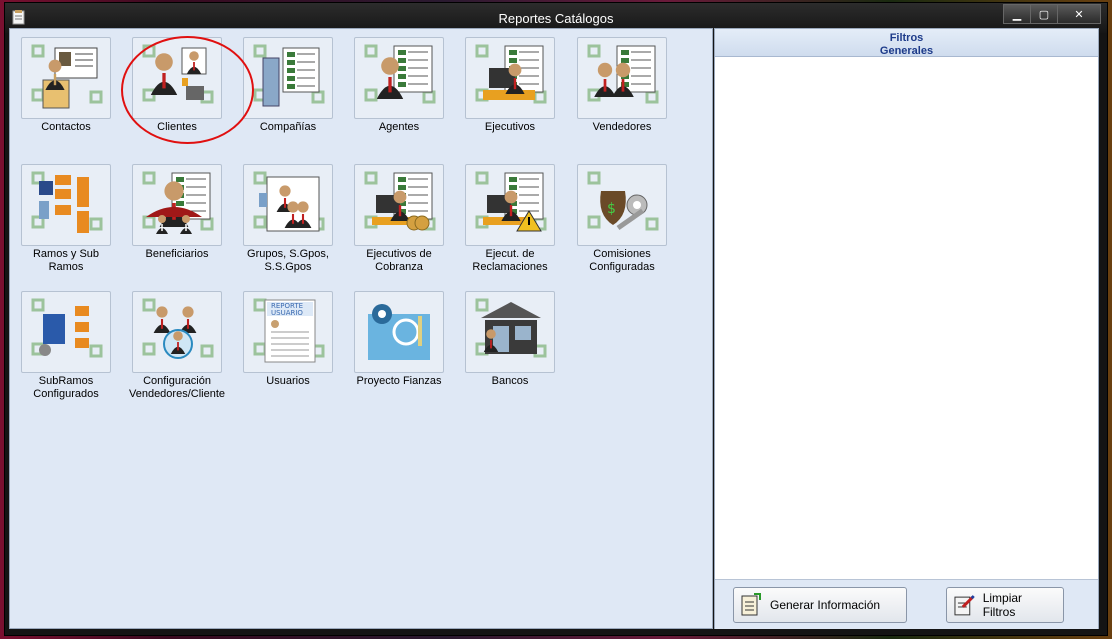 Image resolution: width=1112 pixels, height=639 pixels. Describe the element at coordinates (1079, 14) in the screenshot. I see `close-button: ✕` at that location.